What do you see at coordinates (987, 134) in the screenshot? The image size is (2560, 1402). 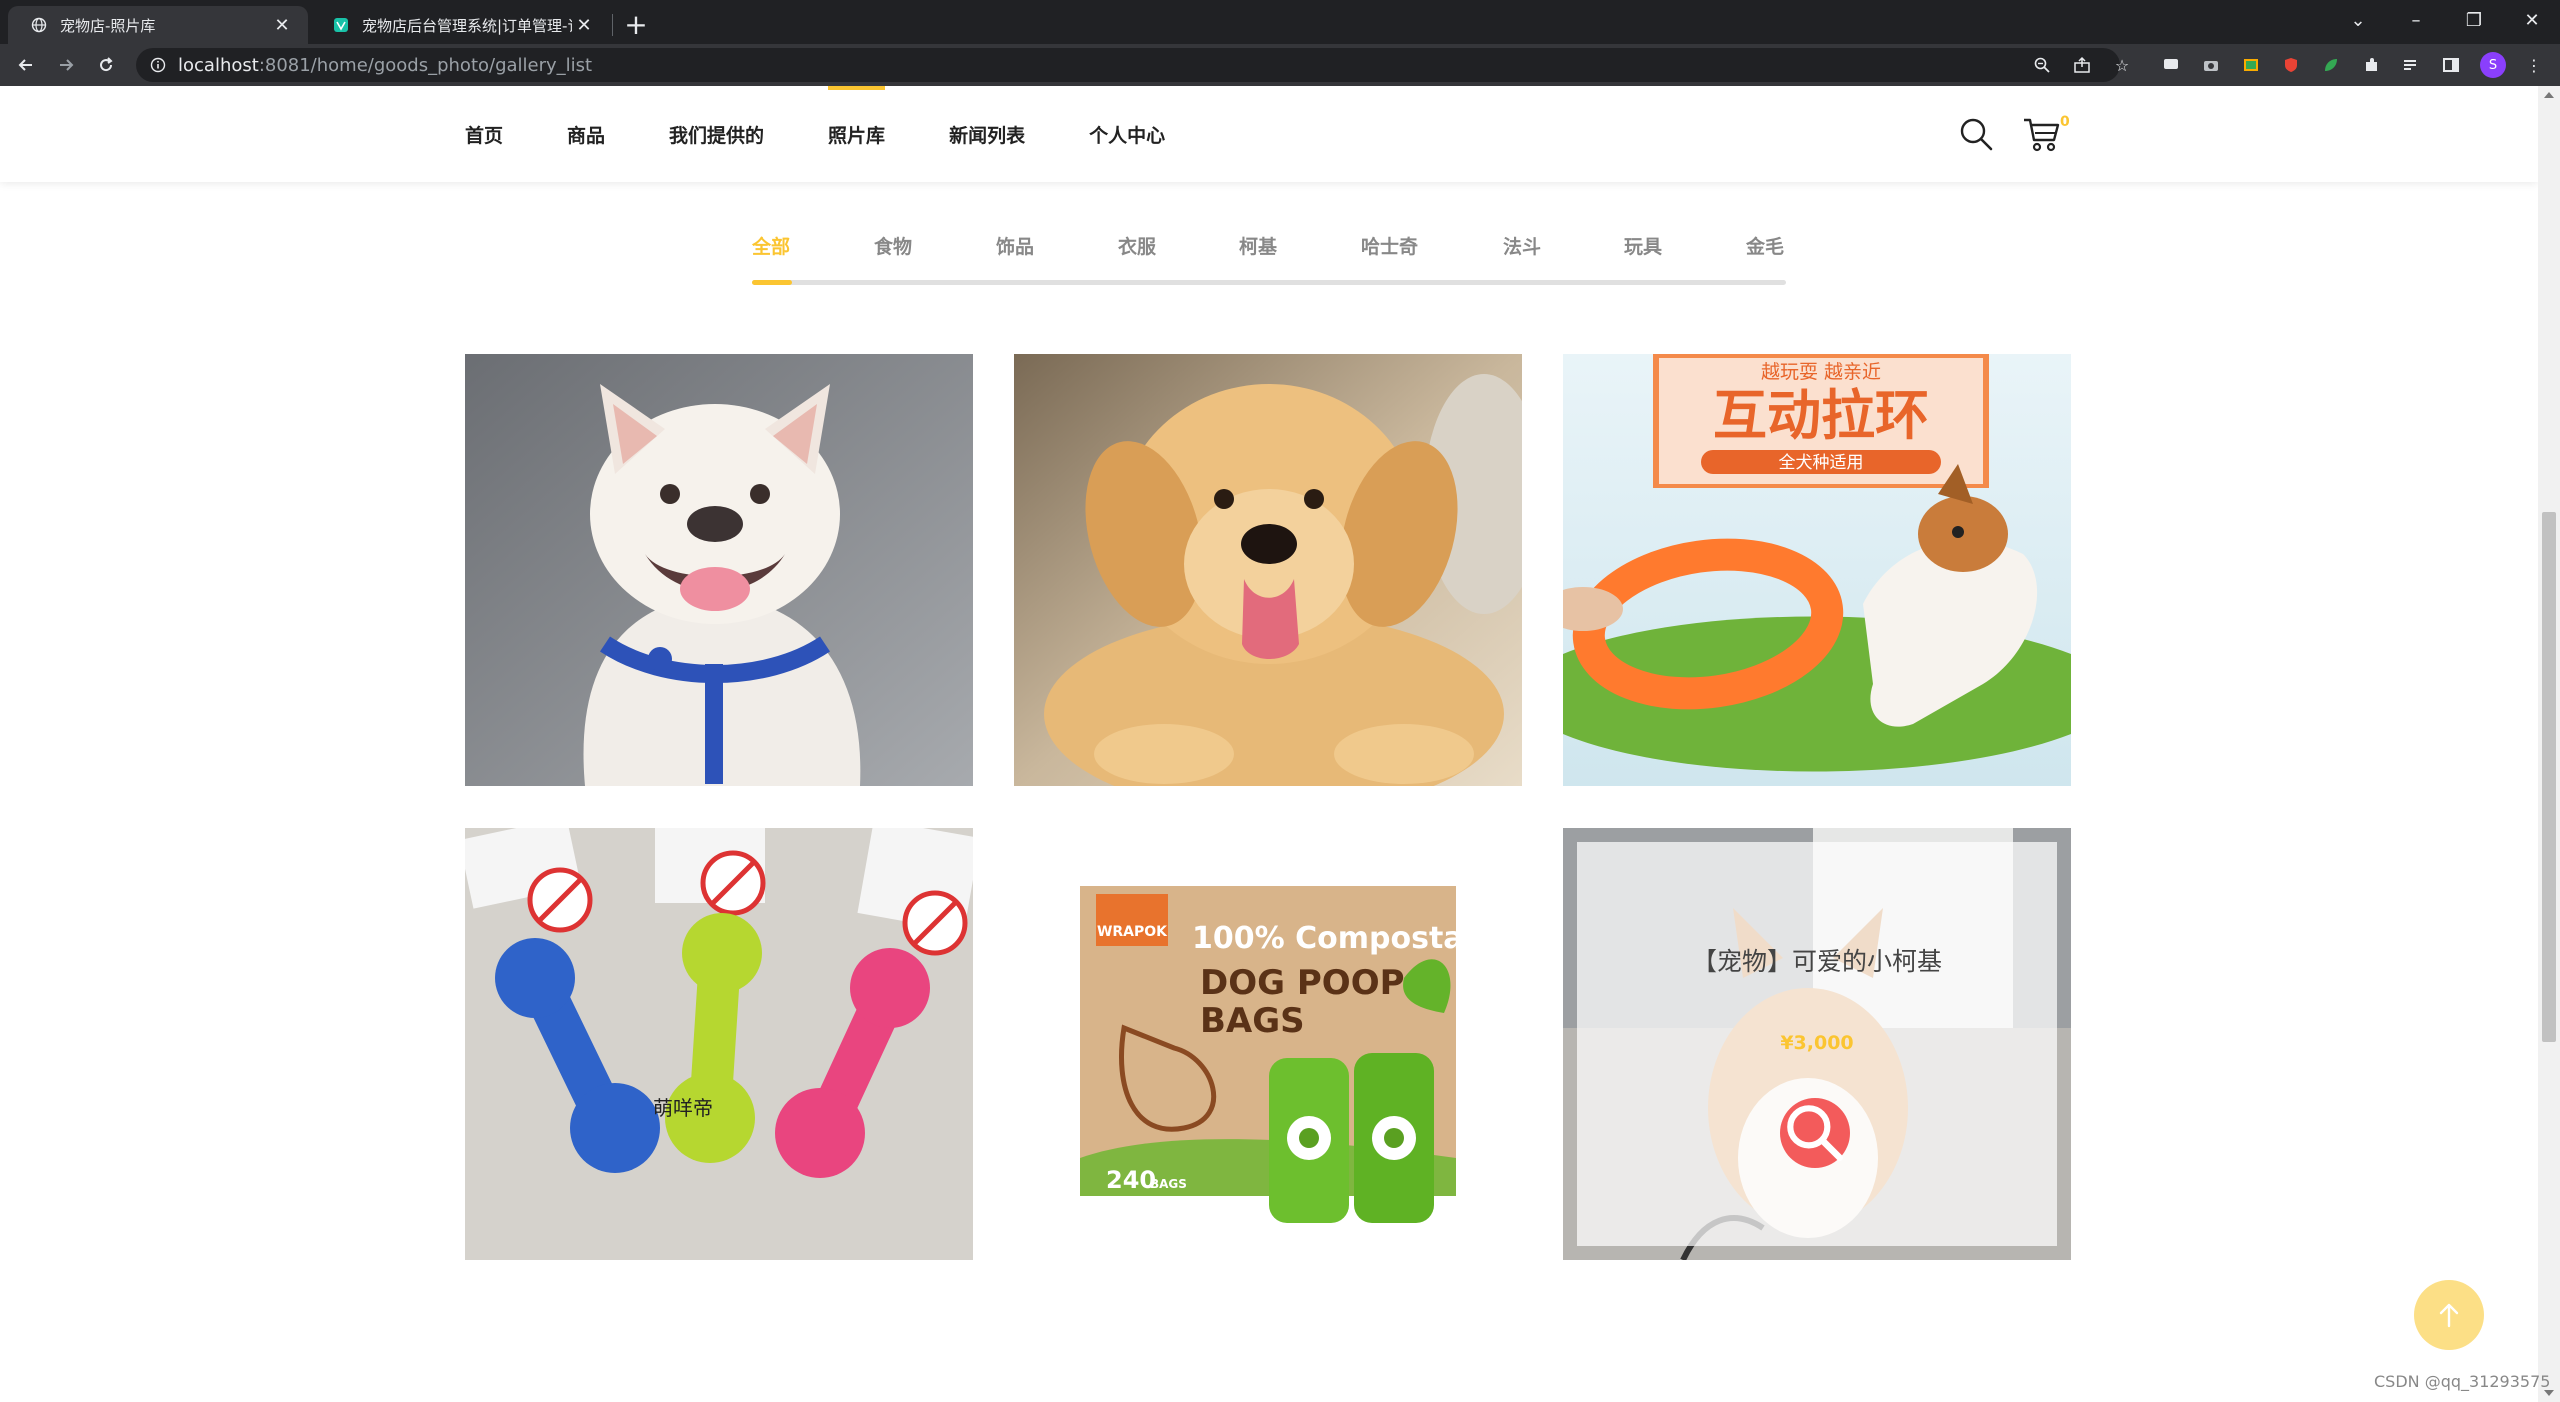 I see `nav-news: 新闻列表` at bounding box center [987, 134].